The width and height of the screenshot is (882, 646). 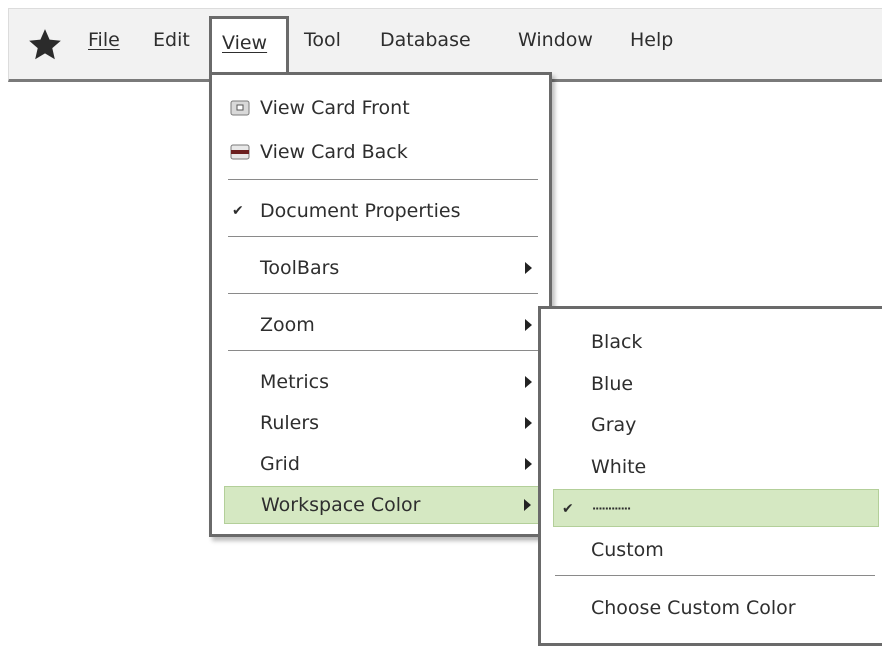 What do you see at coordinates (383, 423) in the screenshot?
I see `menu-item-rulers: Rulers` at bounding box center [383, 423].